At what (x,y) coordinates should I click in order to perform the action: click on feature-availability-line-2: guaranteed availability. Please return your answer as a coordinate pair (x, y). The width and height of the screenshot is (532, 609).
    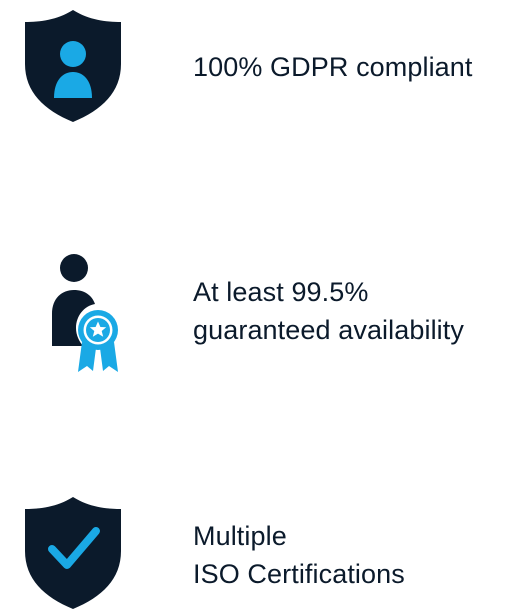
    Looking at the image, I should click on (328, 330).